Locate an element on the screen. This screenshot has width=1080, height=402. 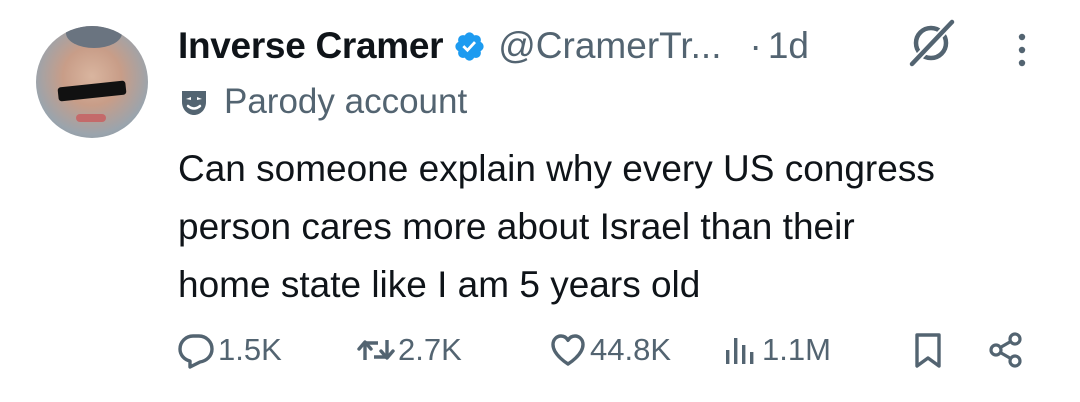
grok-icon is located at coordinates (931, 43).